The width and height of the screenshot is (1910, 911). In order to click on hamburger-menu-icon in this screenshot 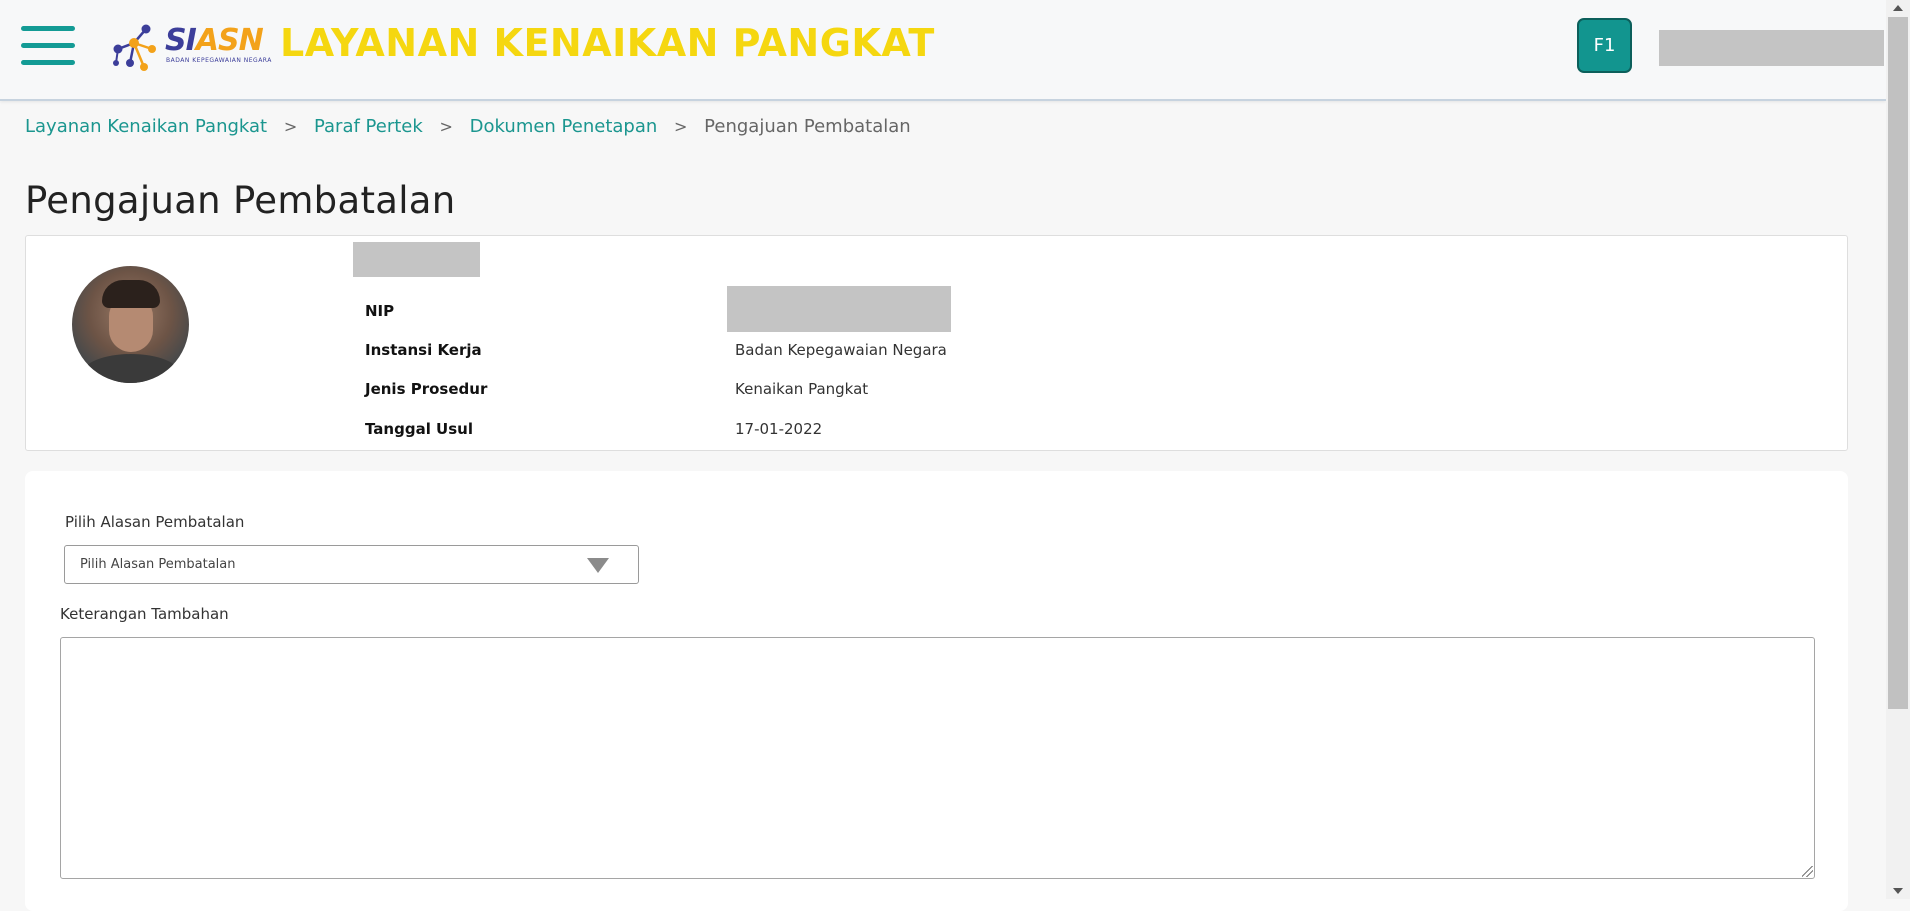, I will do `click(48, 46)`.